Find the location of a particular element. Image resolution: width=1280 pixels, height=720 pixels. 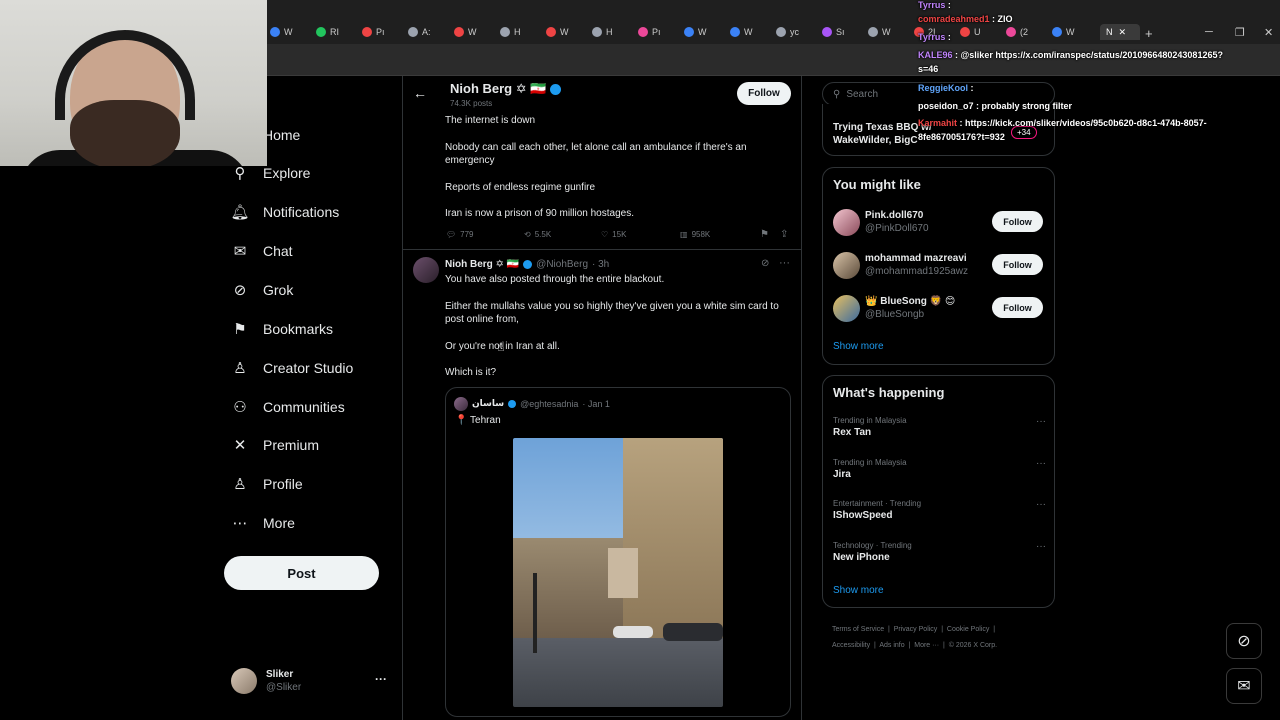

nav-item-more: ⋯ More is located at coordinates (263, 523).